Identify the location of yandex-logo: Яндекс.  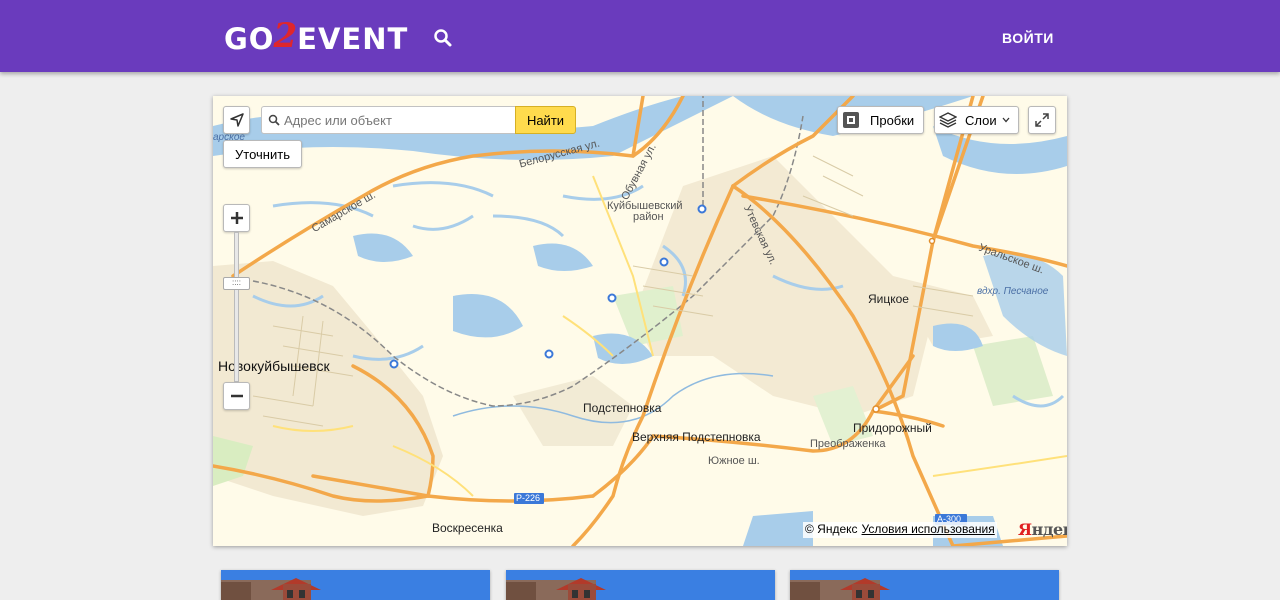
(1042, 529).